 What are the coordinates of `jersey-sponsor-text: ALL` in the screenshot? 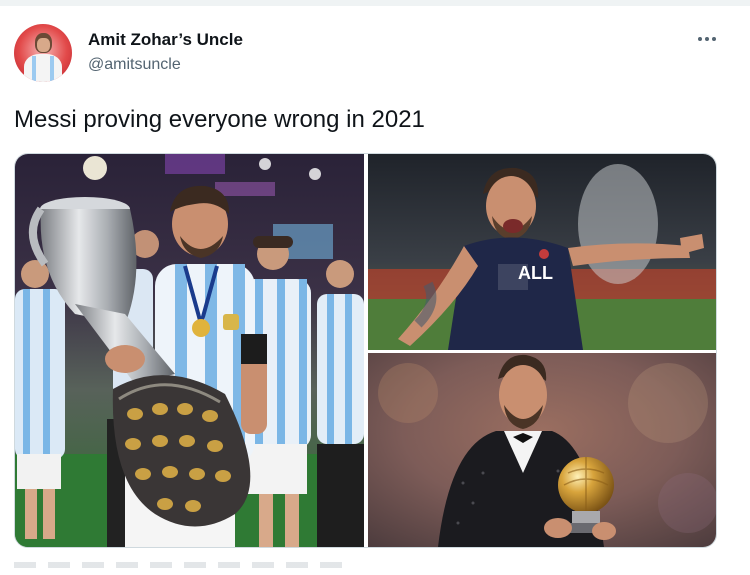 It's located at (535, 273).